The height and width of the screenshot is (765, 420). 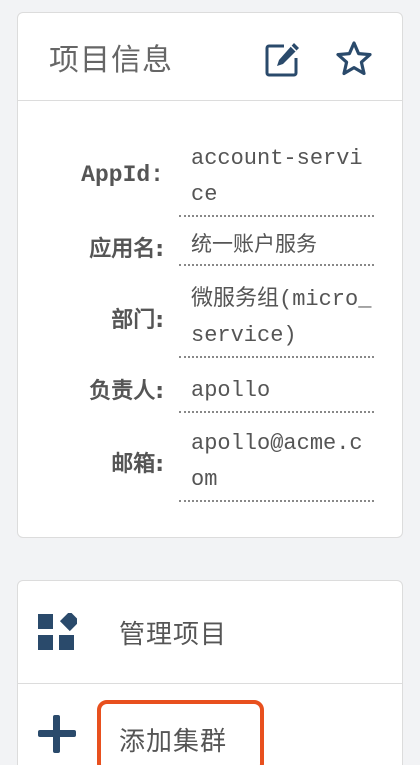 What do you see at coordinates (283, 59) in the screenshot?
I see `edit-icon` at bounding box center [283, 59].